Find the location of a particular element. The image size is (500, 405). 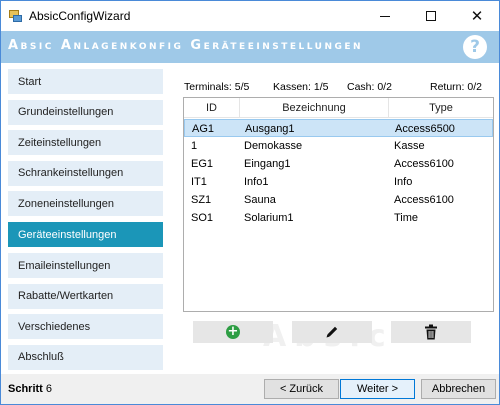

add-device-button: + is located at coordinates (233, 332).